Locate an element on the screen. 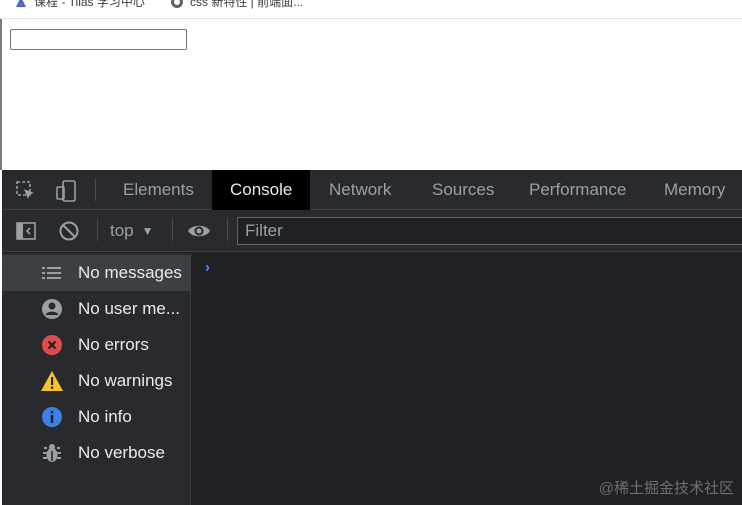  sidebar-item-label: No info is located at coordinates (105, 416).